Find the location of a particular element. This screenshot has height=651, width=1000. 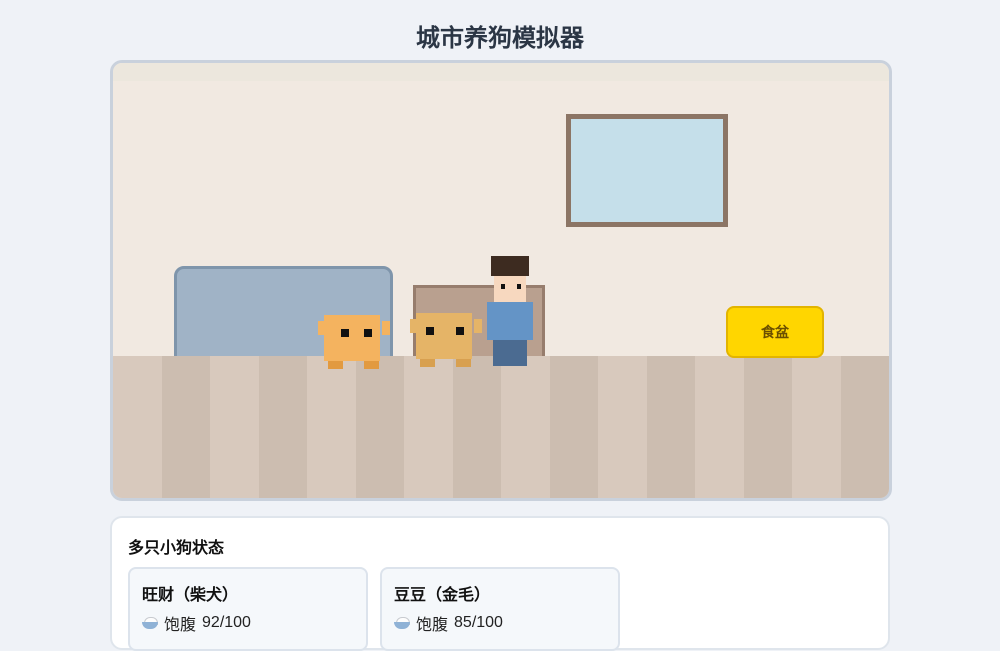

food-bowl-label: 食盆 is located at coordinates (775, 332).